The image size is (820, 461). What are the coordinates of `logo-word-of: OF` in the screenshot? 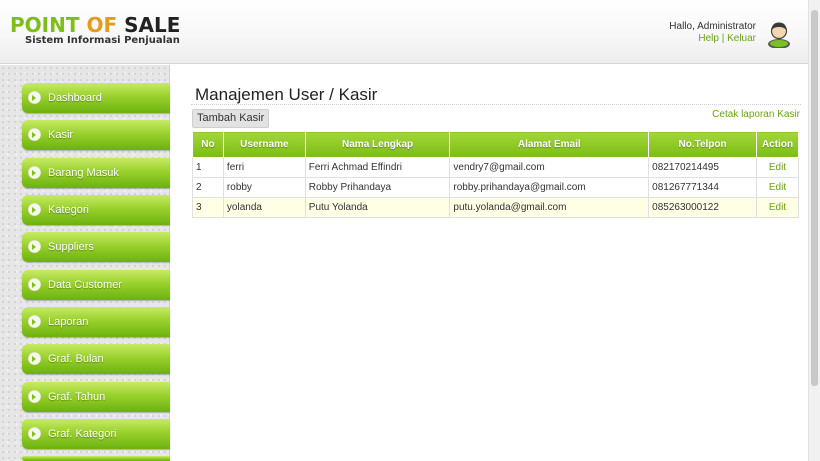 It's located at (102, 25).